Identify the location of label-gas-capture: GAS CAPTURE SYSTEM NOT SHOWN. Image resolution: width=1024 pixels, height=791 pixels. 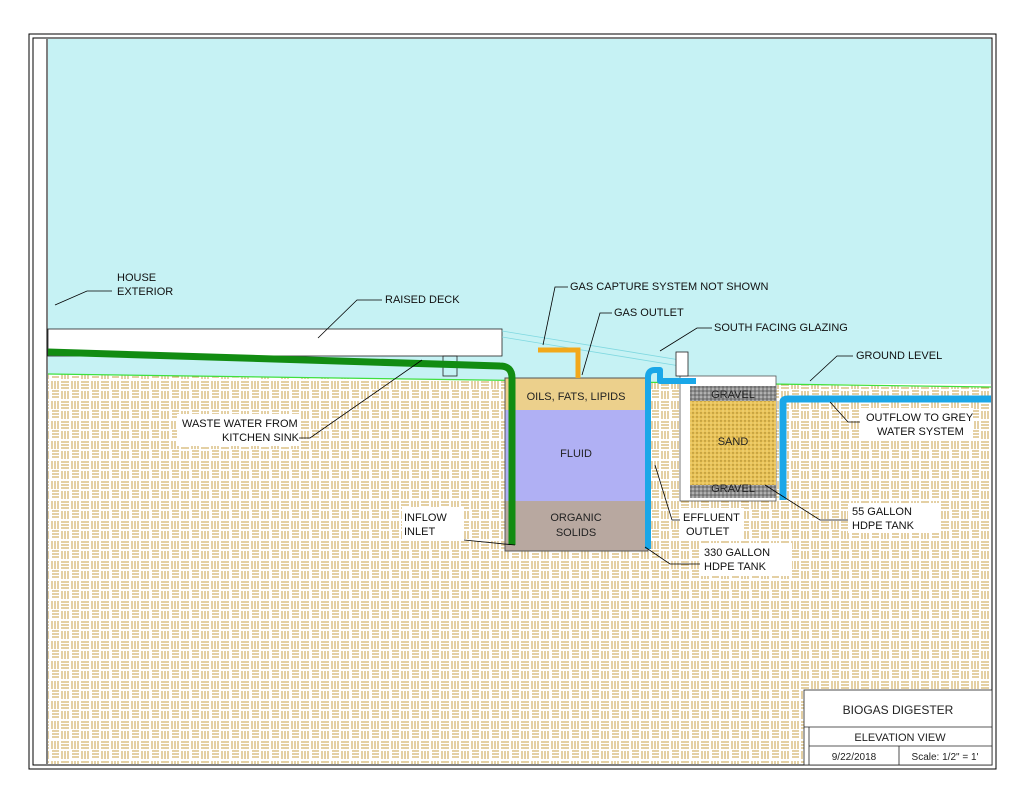
(669, 287).